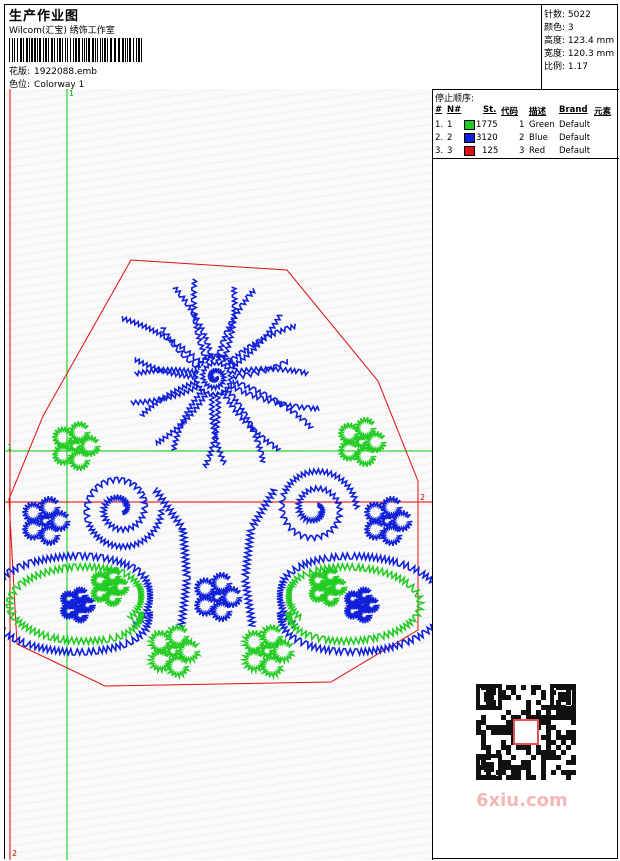 The height and width of the screenshot is (861, 620). Describe the element at coordinates (469, 151) in the screenshot. I see `color-swatch-red` at that location.